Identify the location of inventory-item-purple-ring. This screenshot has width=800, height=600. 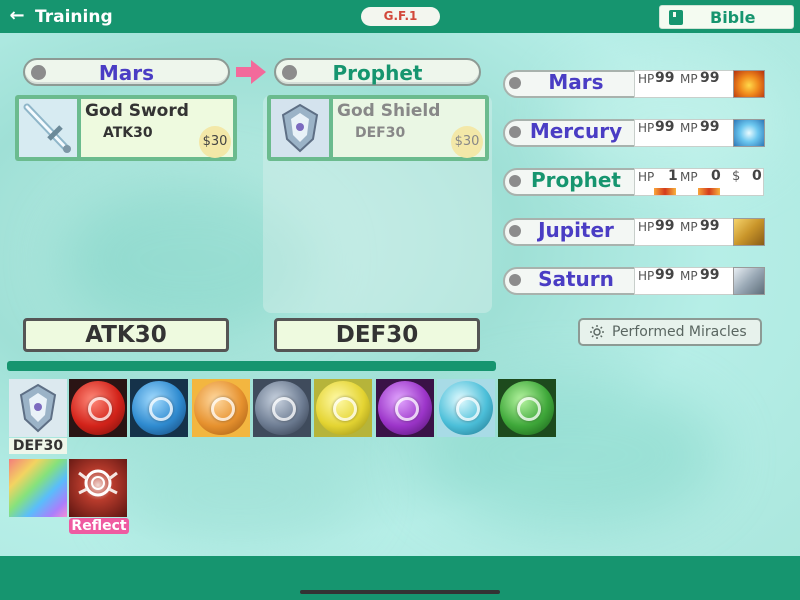
(405, 408).